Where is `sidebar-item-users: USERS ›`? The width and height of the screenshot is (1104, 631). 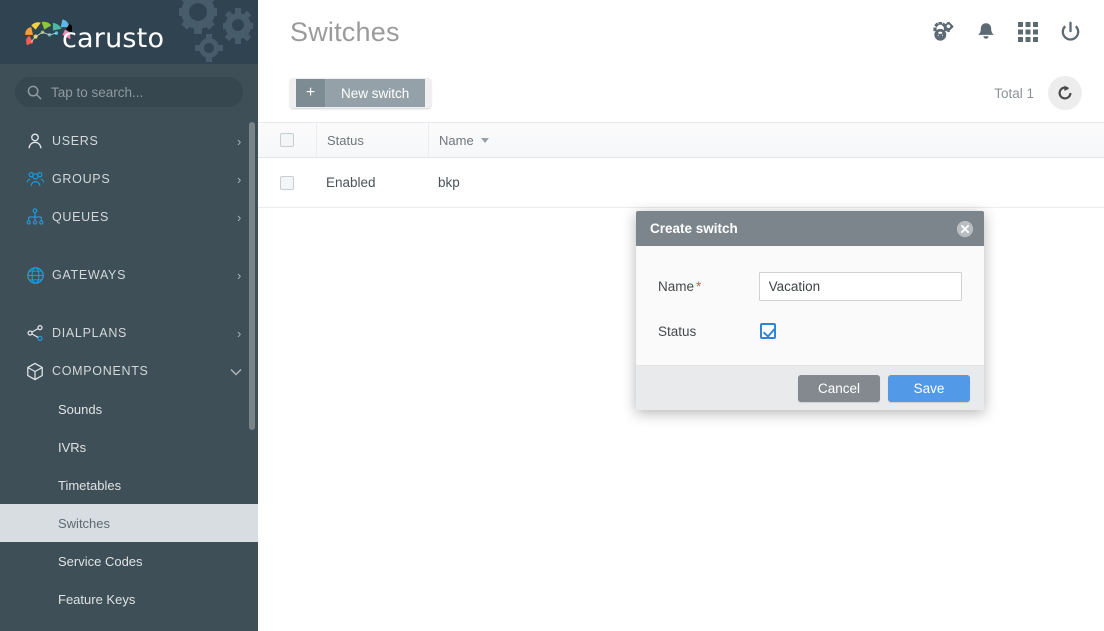 sidebar-item-users: USERS › is located at coordinates (129, 141).